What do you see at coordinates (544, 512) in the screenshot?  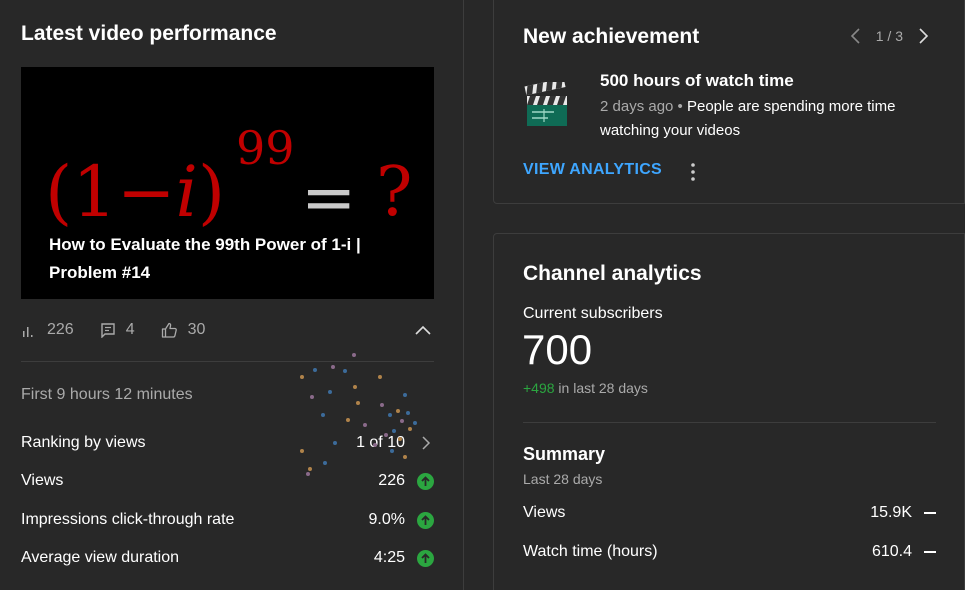 I see `summary-label: Views` at bounding box center [544, 512].